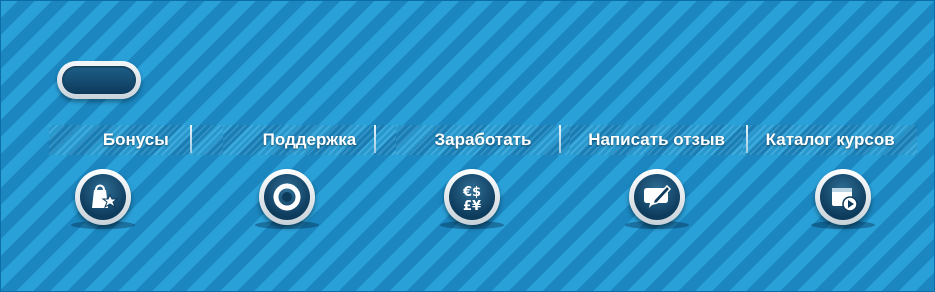 The image size is (935, 292). I want to click on currency-glyphs-top: €$, so click(471, 192).